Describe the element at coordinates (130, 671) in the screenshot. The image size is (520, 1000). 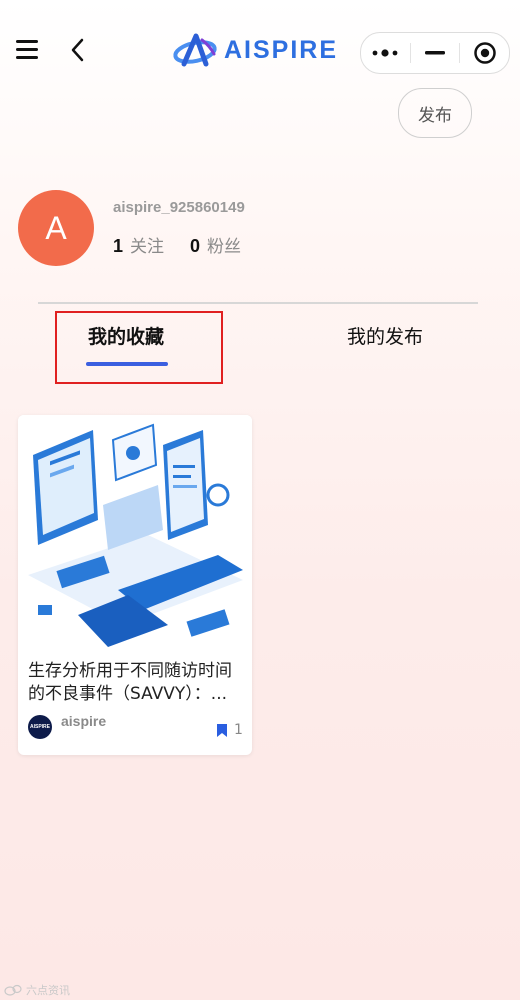
I see `article-title-line1: 生存分析用于不同随访时间` at that location.